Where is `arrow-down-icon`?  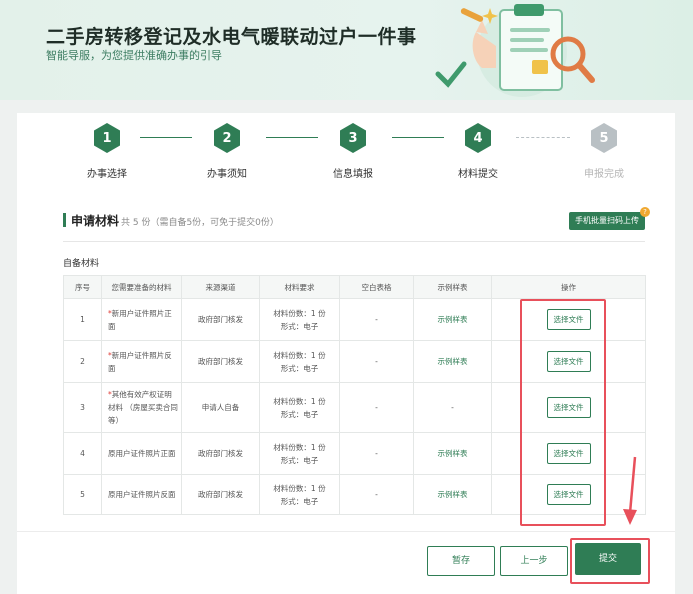
arrow-down-icon is located at coordinates (630, 490).